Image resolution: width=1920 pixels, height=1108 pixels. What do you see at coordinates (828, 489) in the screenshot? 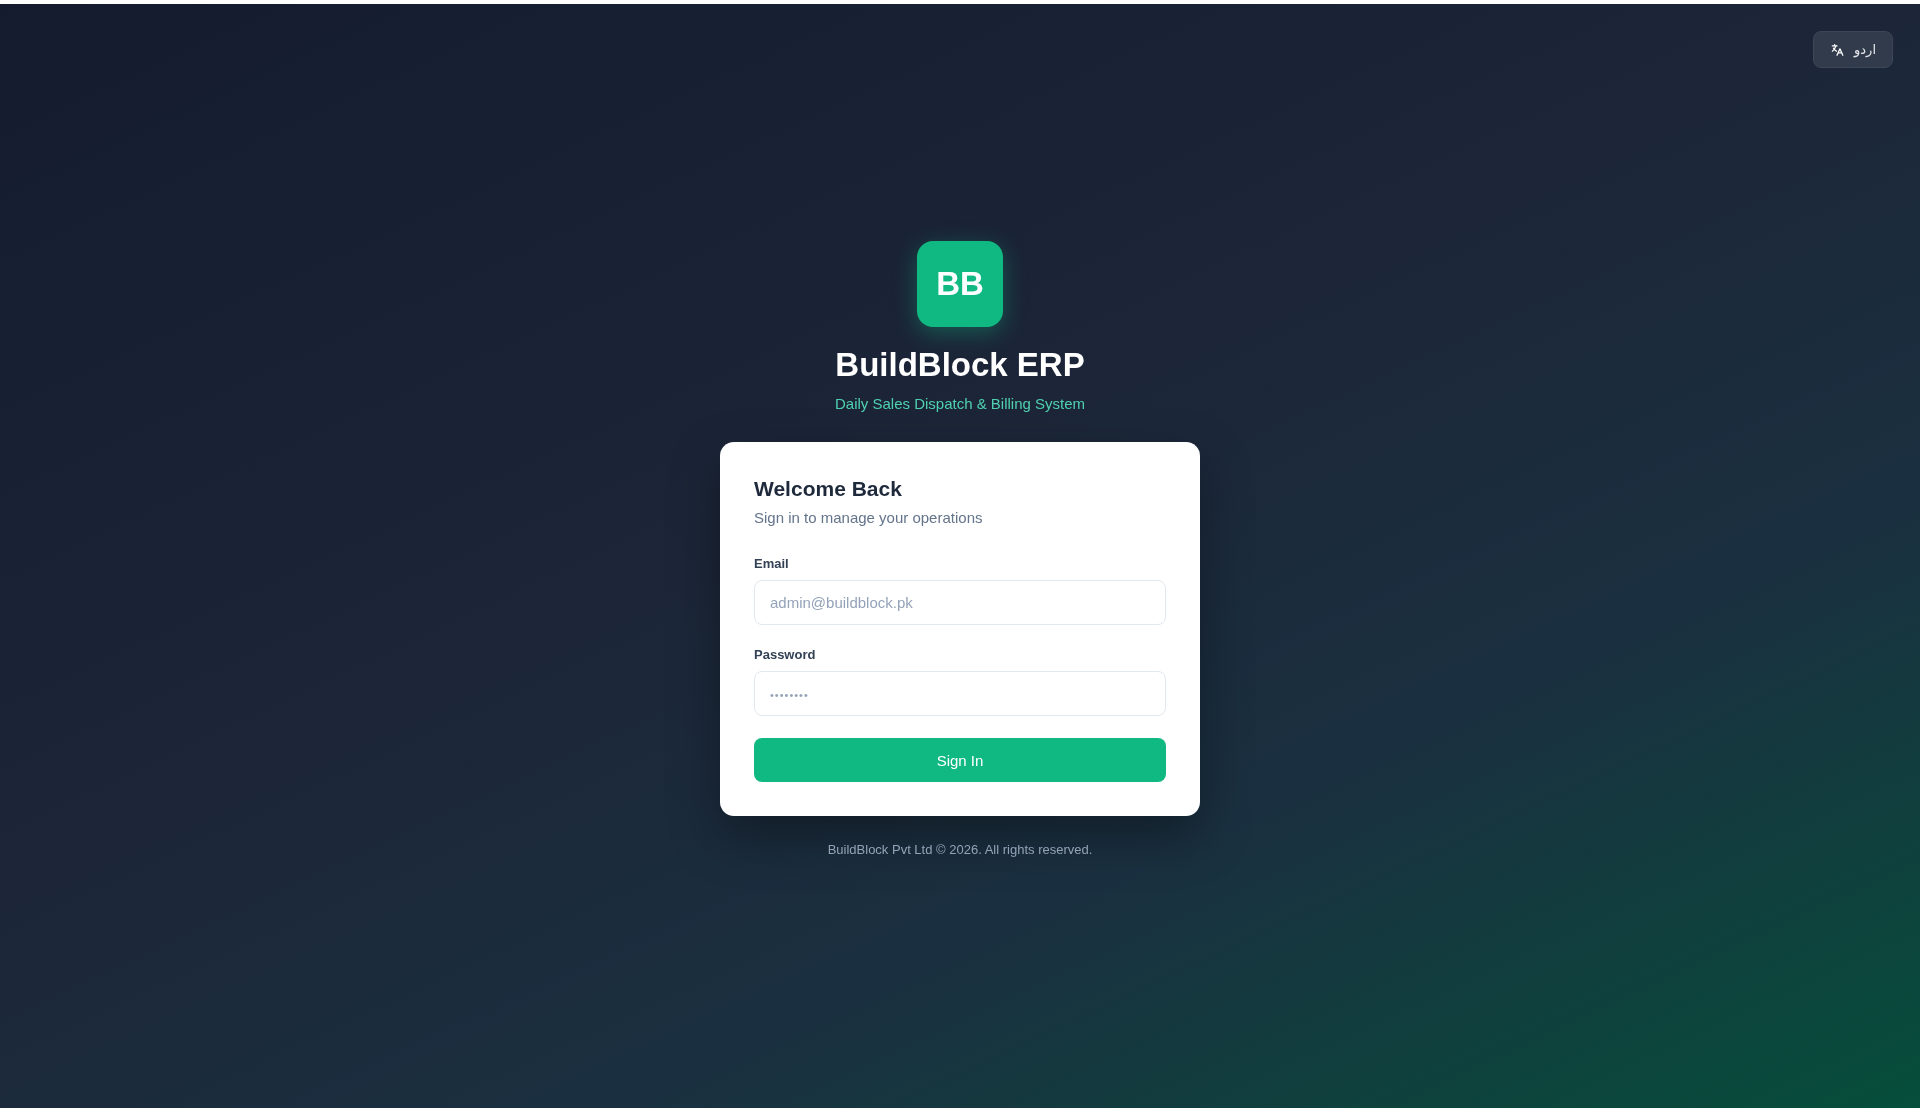
I see `card-heading: Welcome Back` at bounding box center [828, 489].